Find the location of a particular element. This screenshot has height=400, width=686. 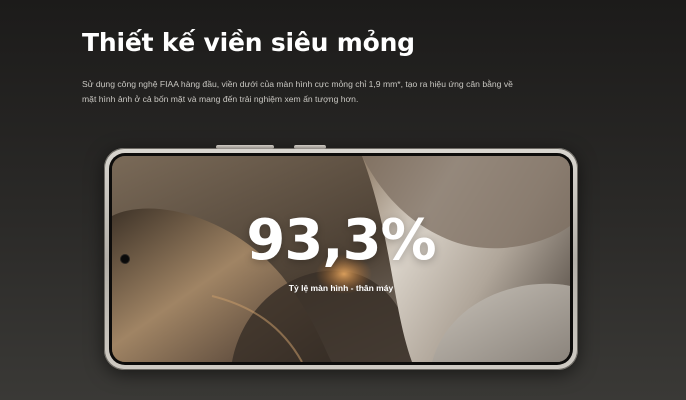

volume-button is located at coordinates (245, 147).